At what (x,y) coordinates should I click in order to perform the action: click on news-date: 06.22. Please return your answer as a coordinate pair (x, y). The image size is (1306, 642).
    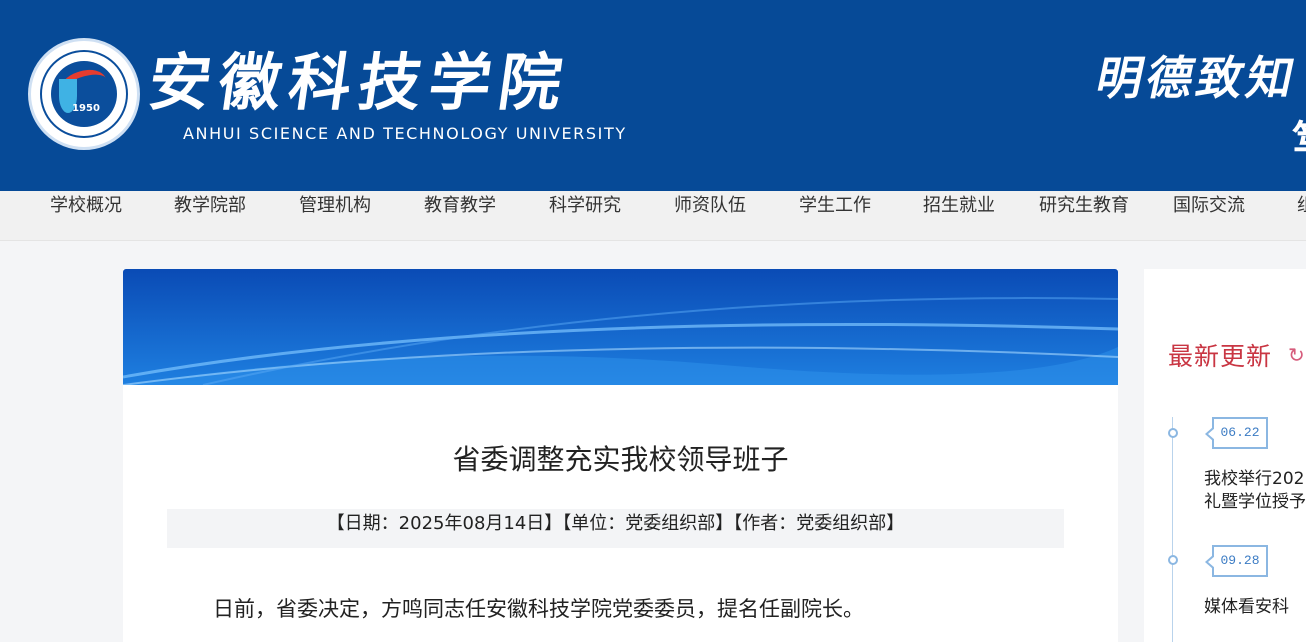
    Looking at the image, I should click on (1236, 433).